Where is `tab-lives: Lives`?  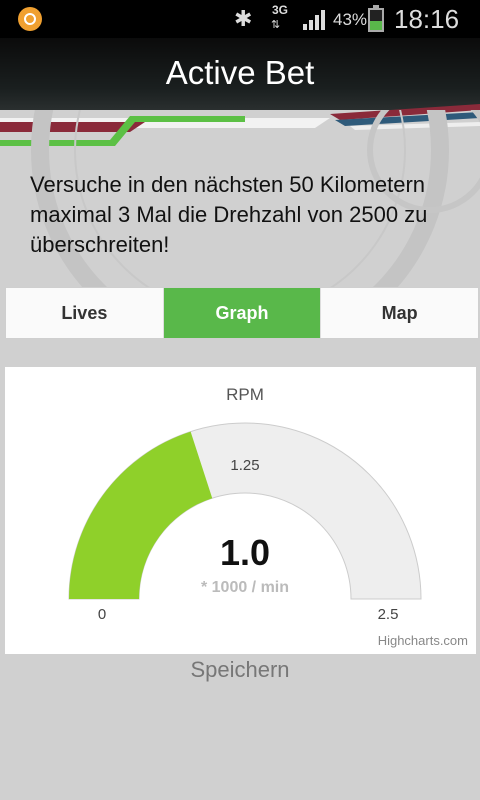 tab-lives: Lives is located at coordinates (84, 313).